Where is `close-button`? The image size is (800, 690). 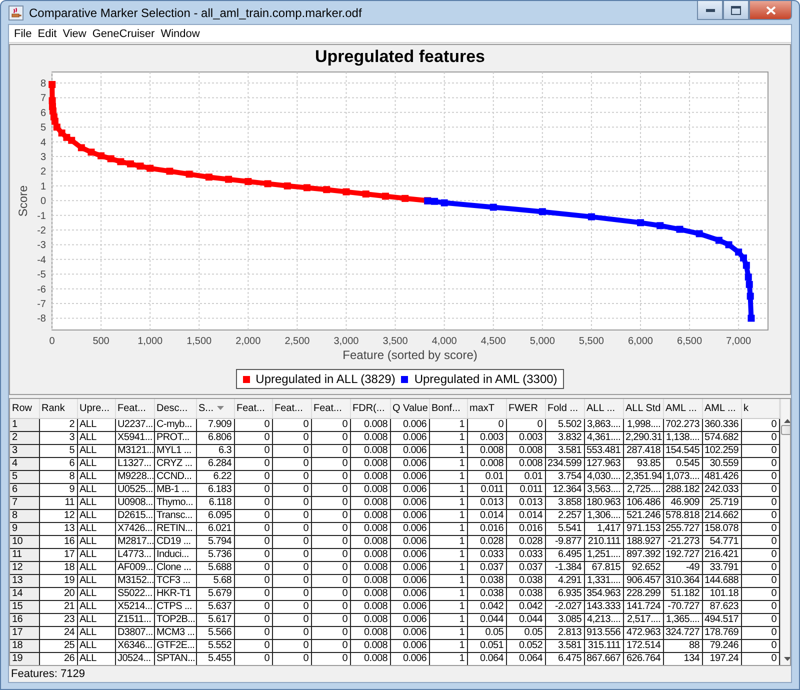
close-button is located at coordinates (770, 10).